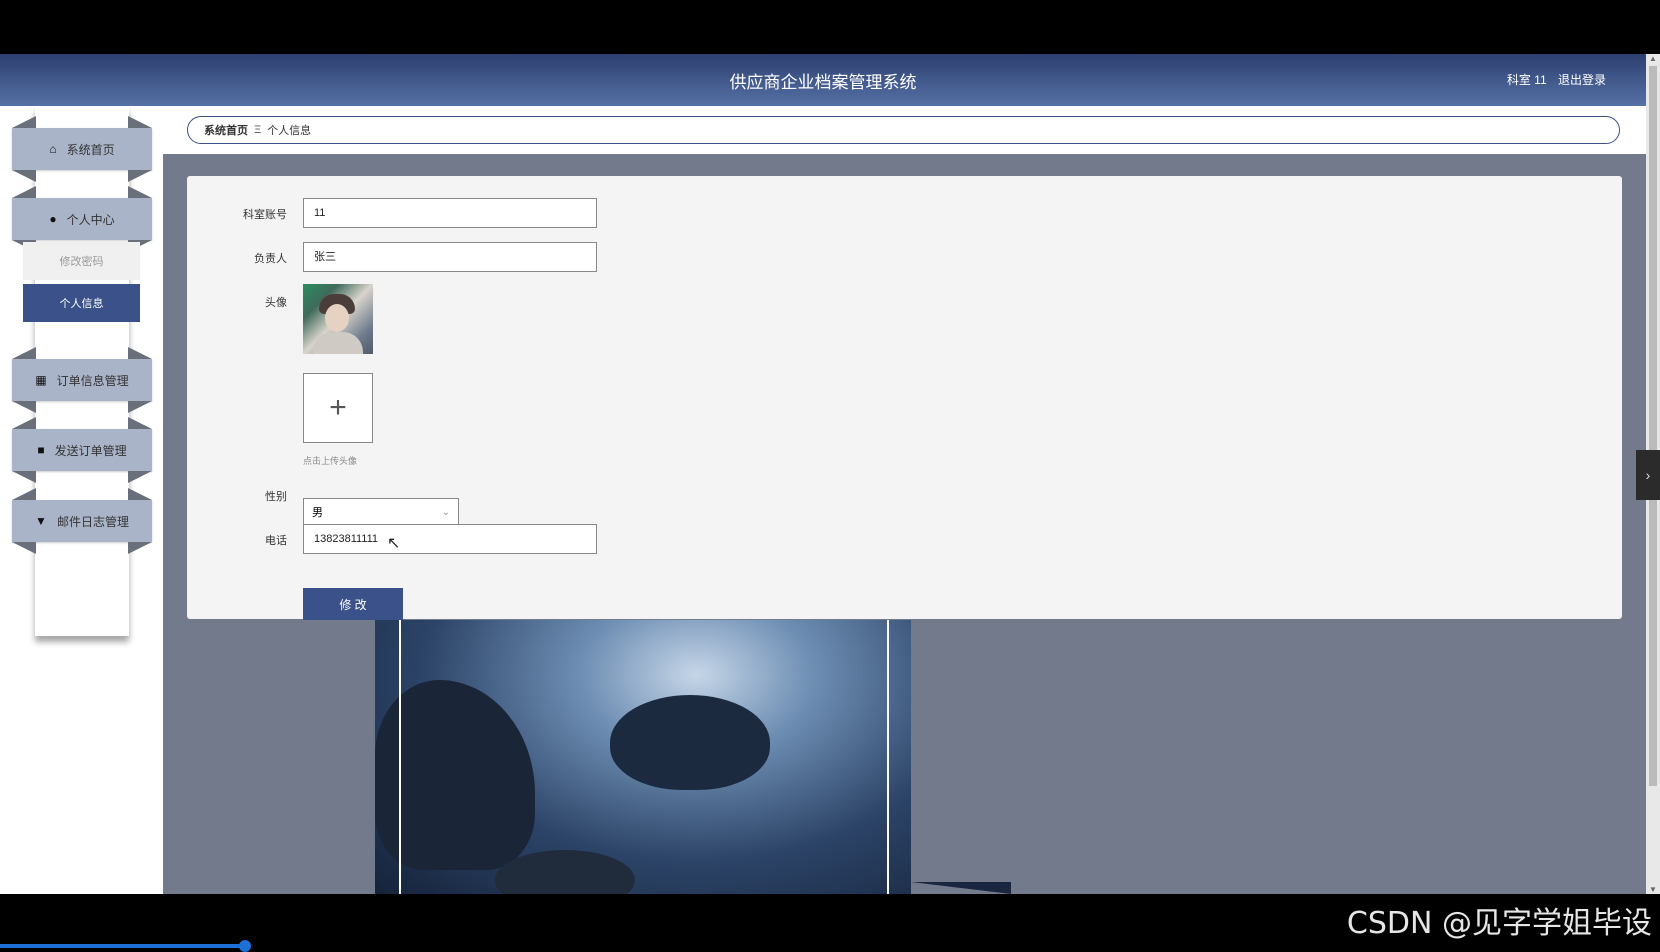 The image size is (1660, 952). I want to click on decorative-triangle, so click(961, 888).